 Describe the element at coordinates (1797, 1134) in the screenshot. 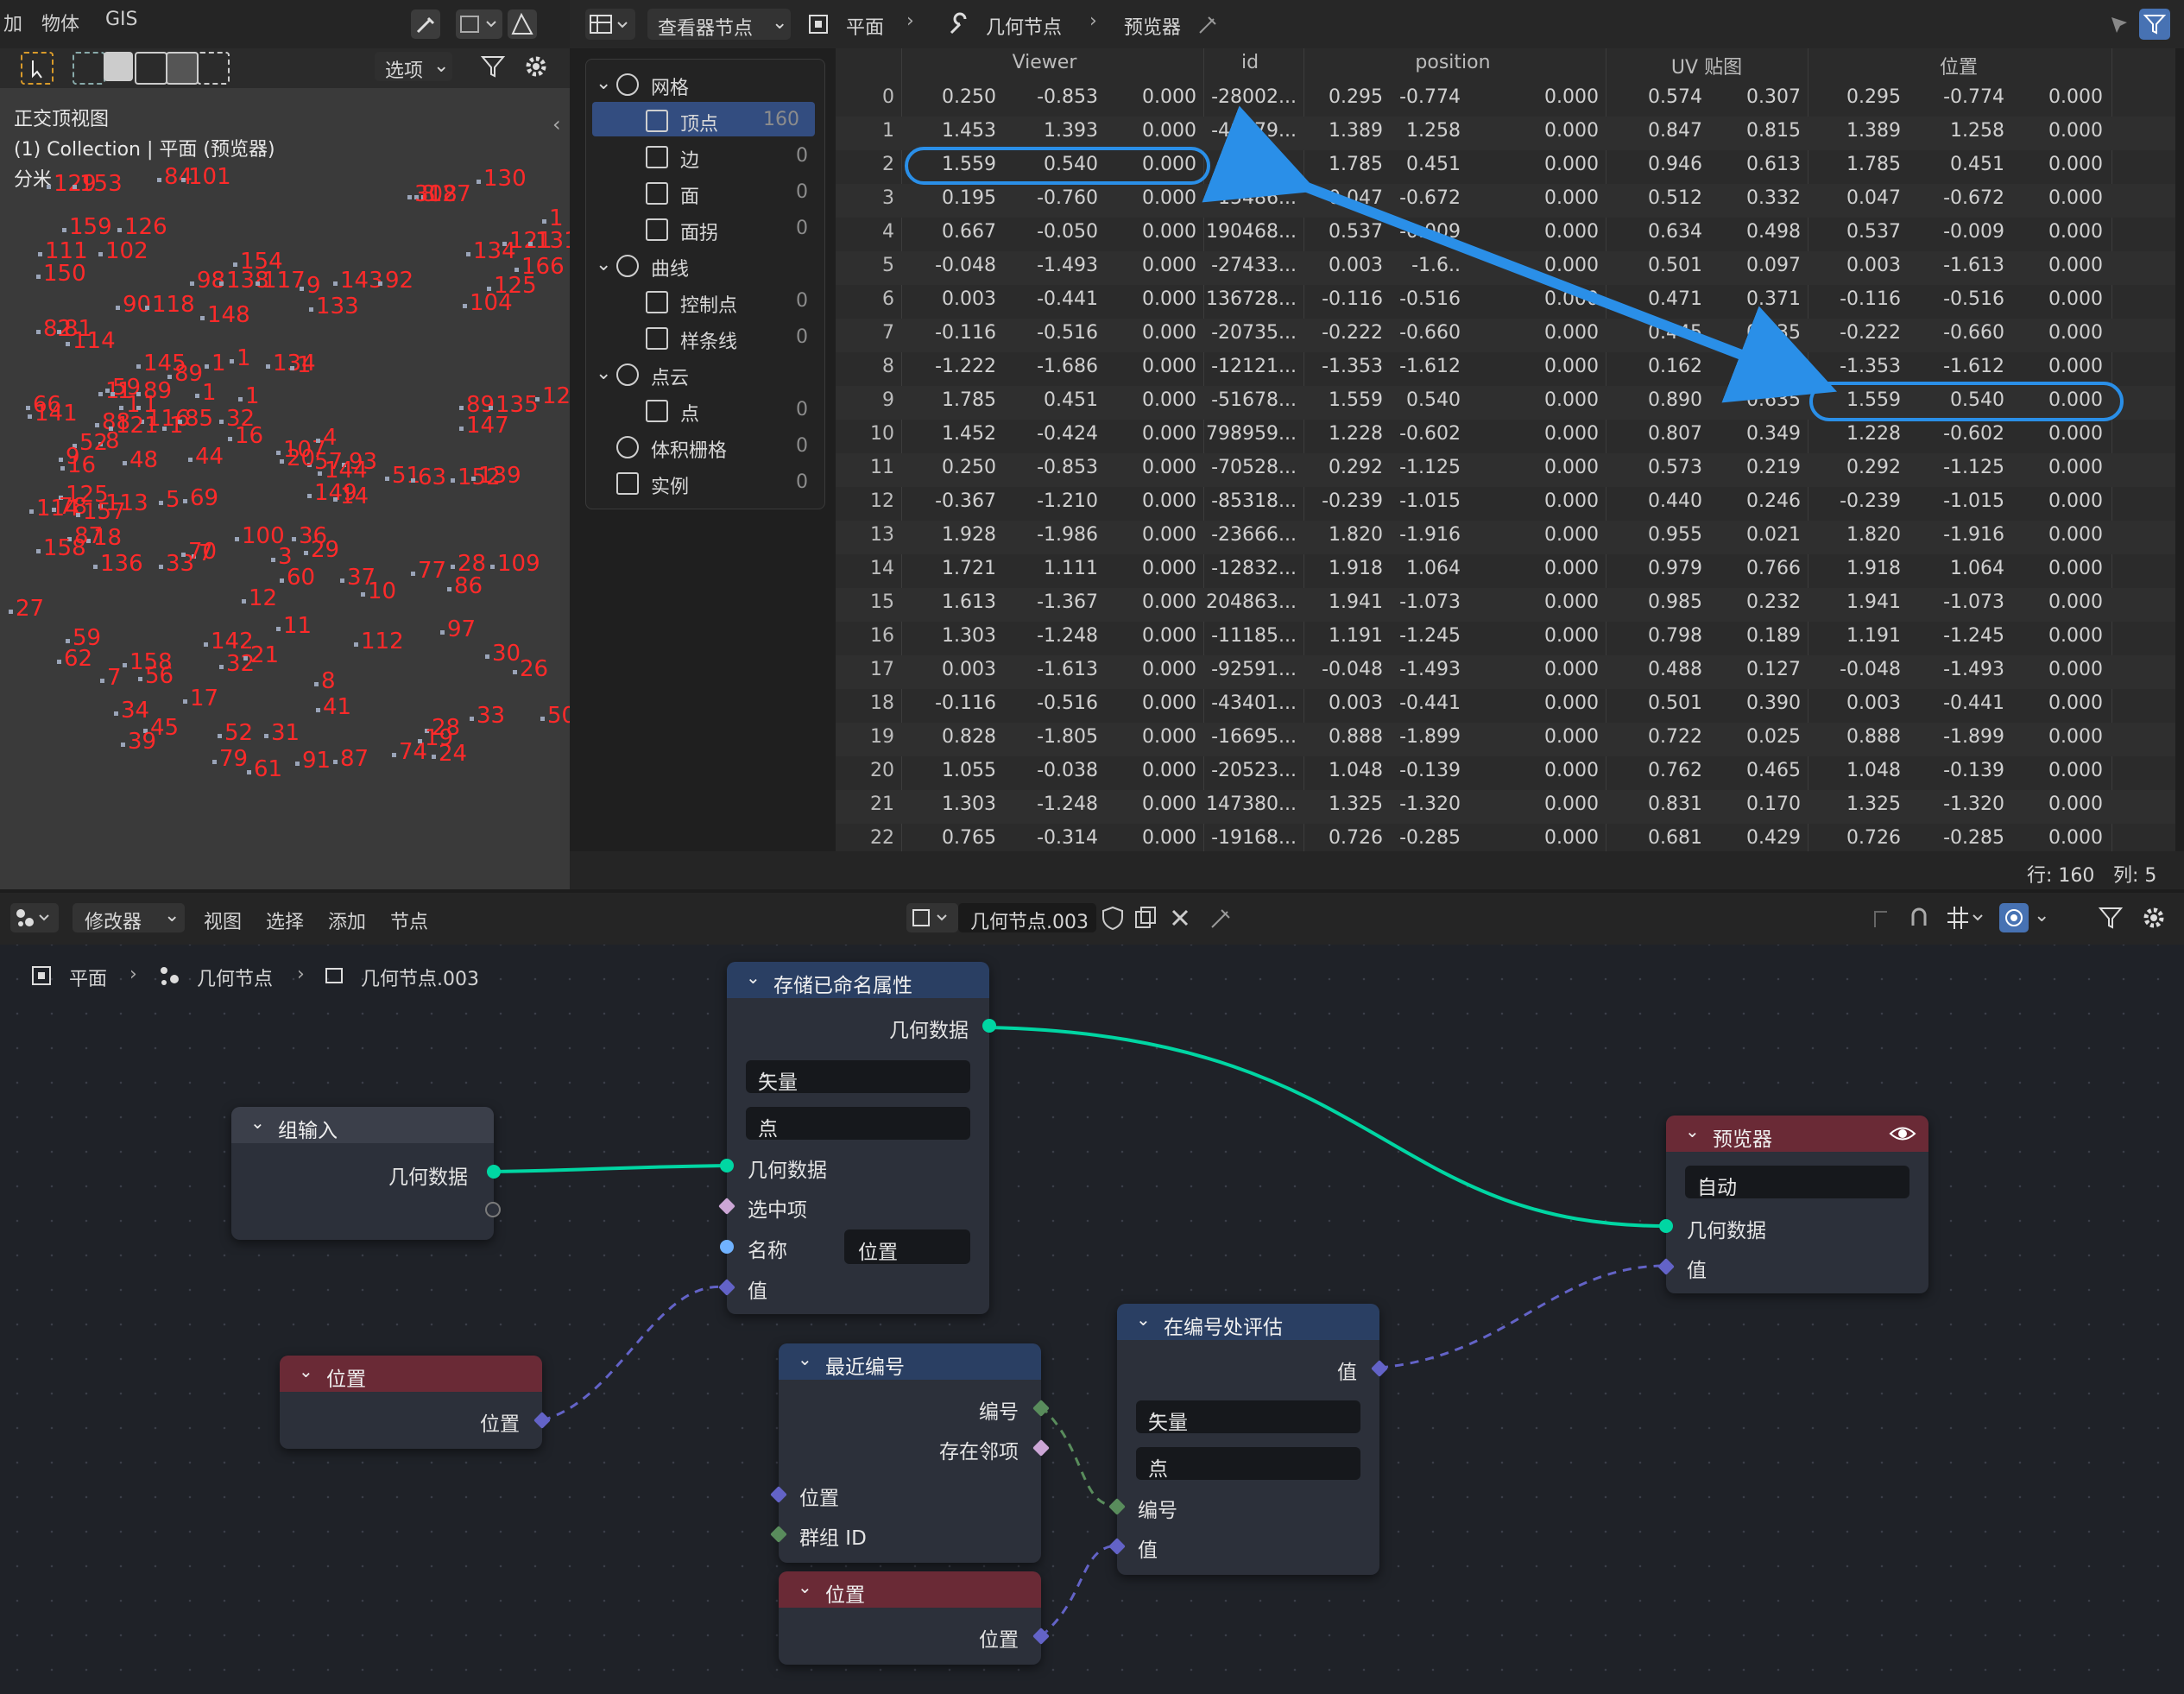

I see `node-header: ⌄ 预览器` at that location.